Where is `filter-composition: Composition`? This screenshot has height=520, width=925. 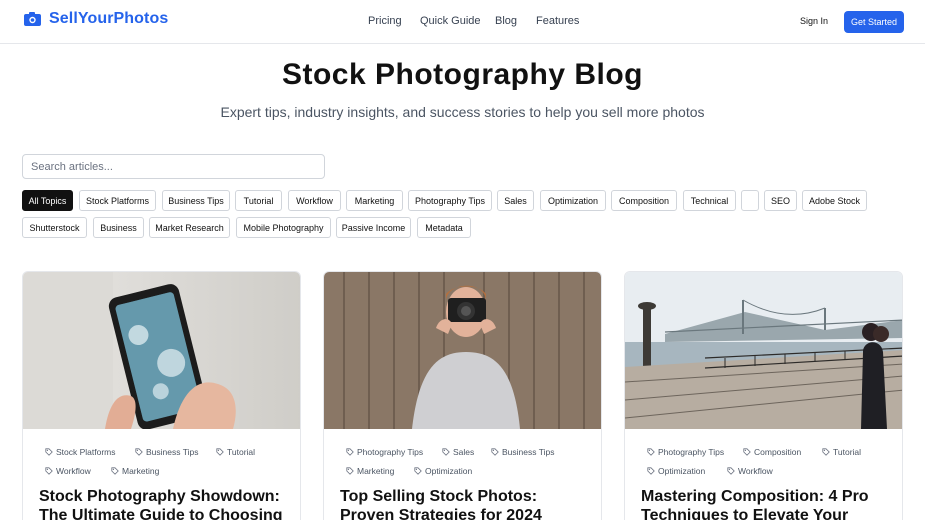
filter-composition: Composition is located at coordinates (644, 200).